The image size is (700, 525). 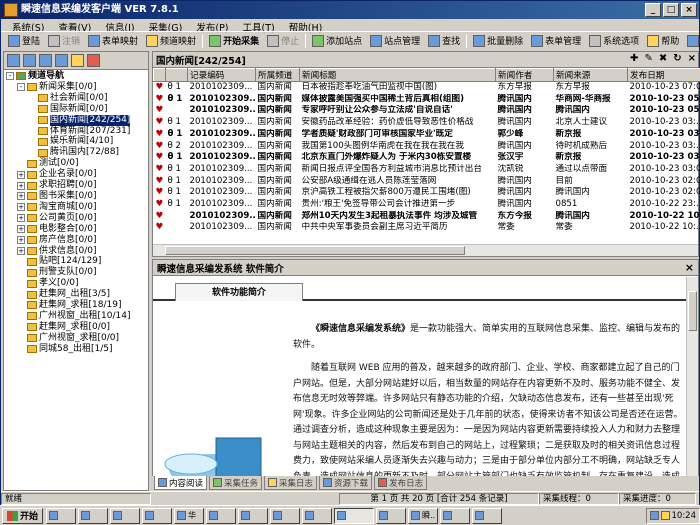 I want to click on tree-node: 国际新闻[0/0], so click(x=77, y=109).